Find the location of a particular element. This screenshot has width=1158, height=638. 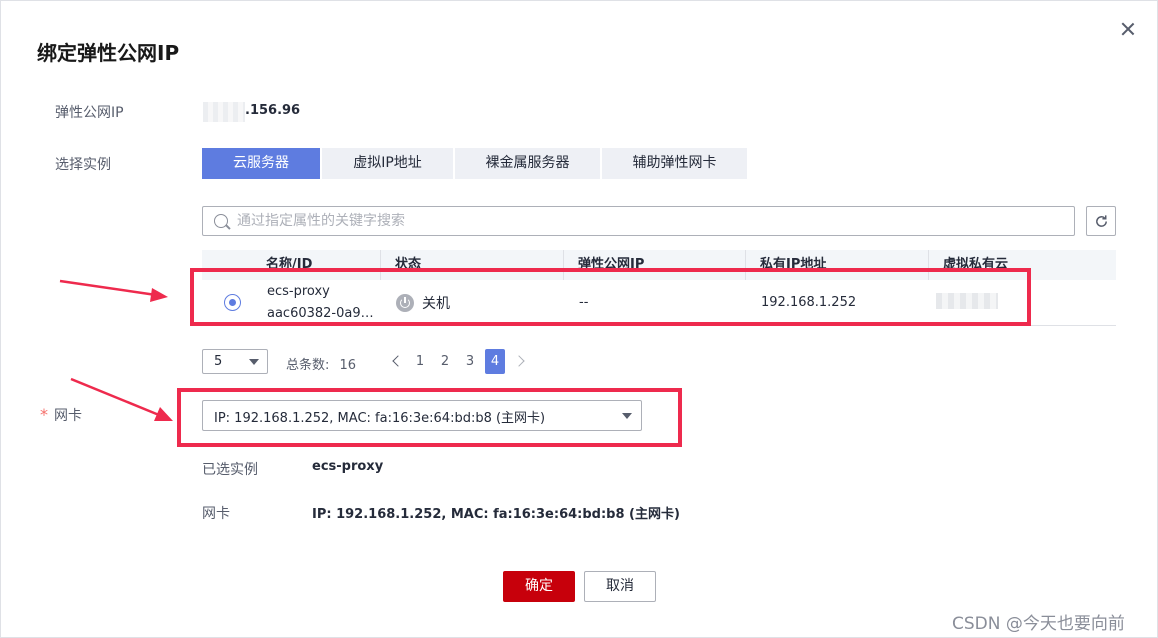

row-radio is located at coordinates (232, 302).